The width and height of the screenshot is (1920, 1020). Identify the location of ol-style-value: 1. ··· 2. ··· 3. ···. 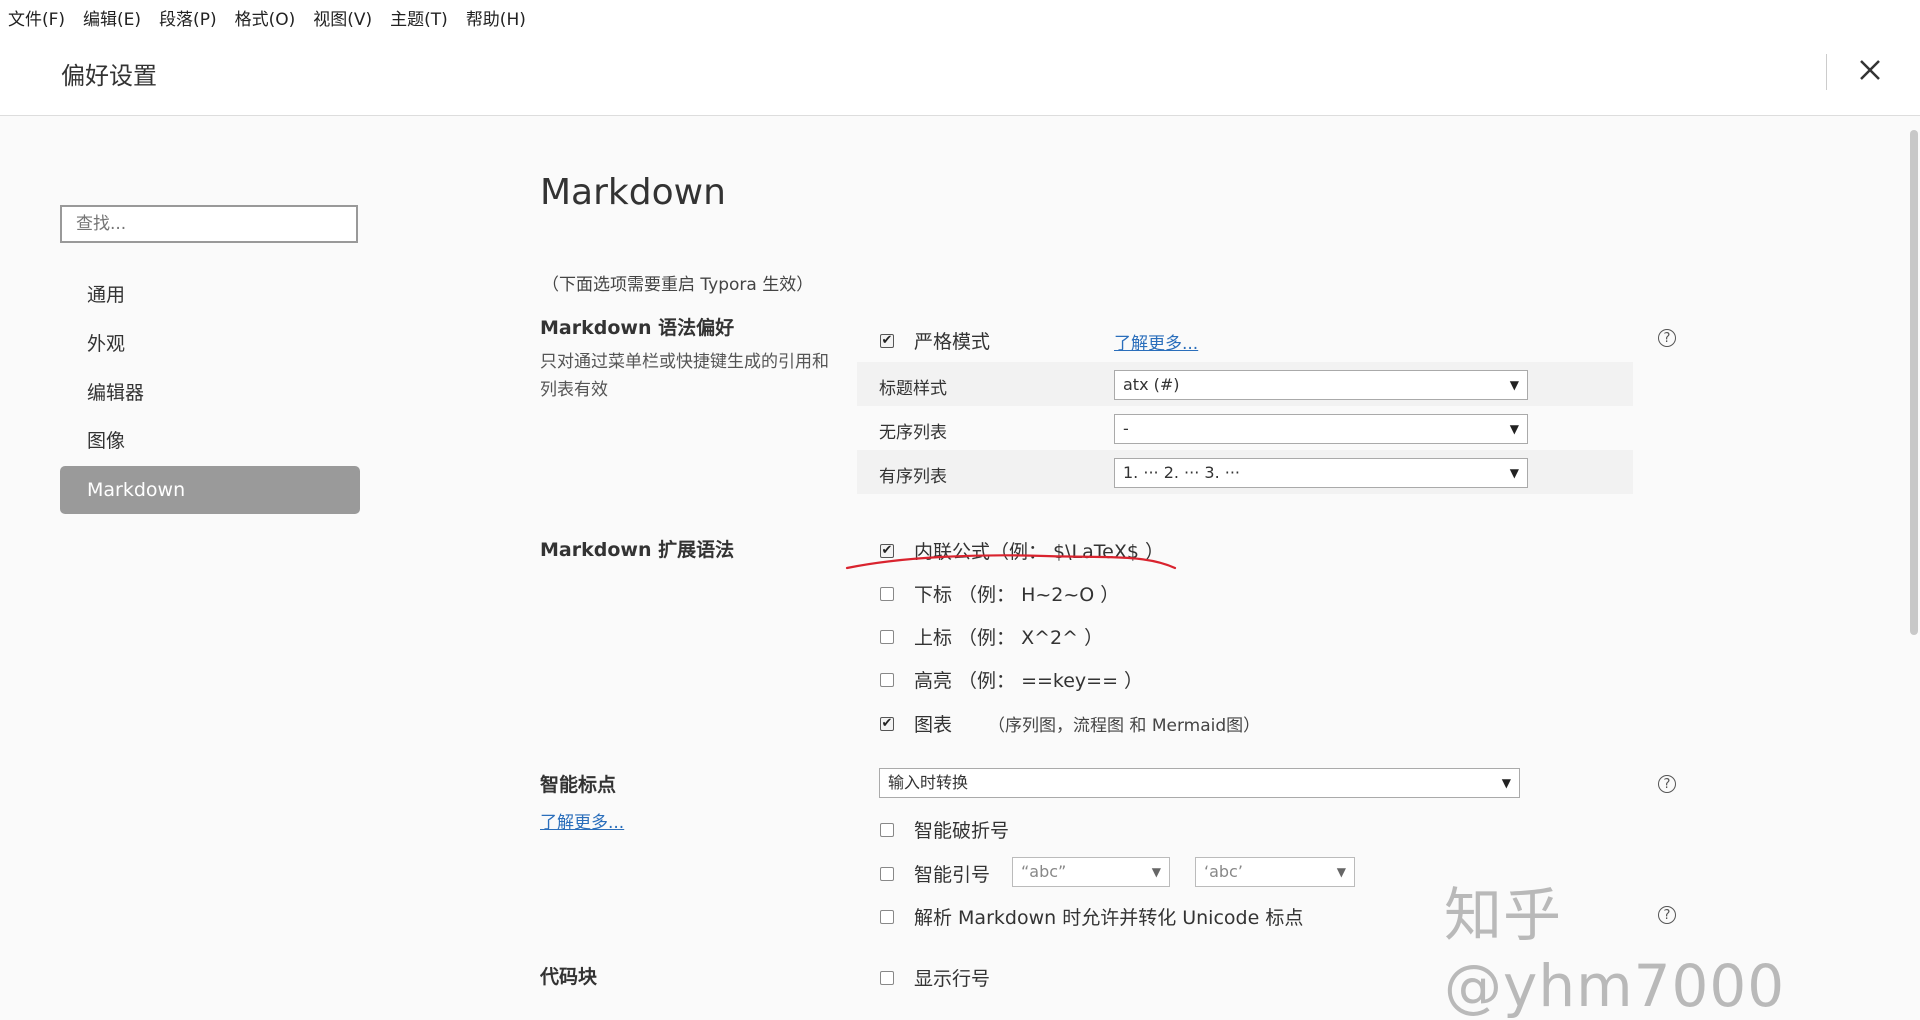
(1181, 472).